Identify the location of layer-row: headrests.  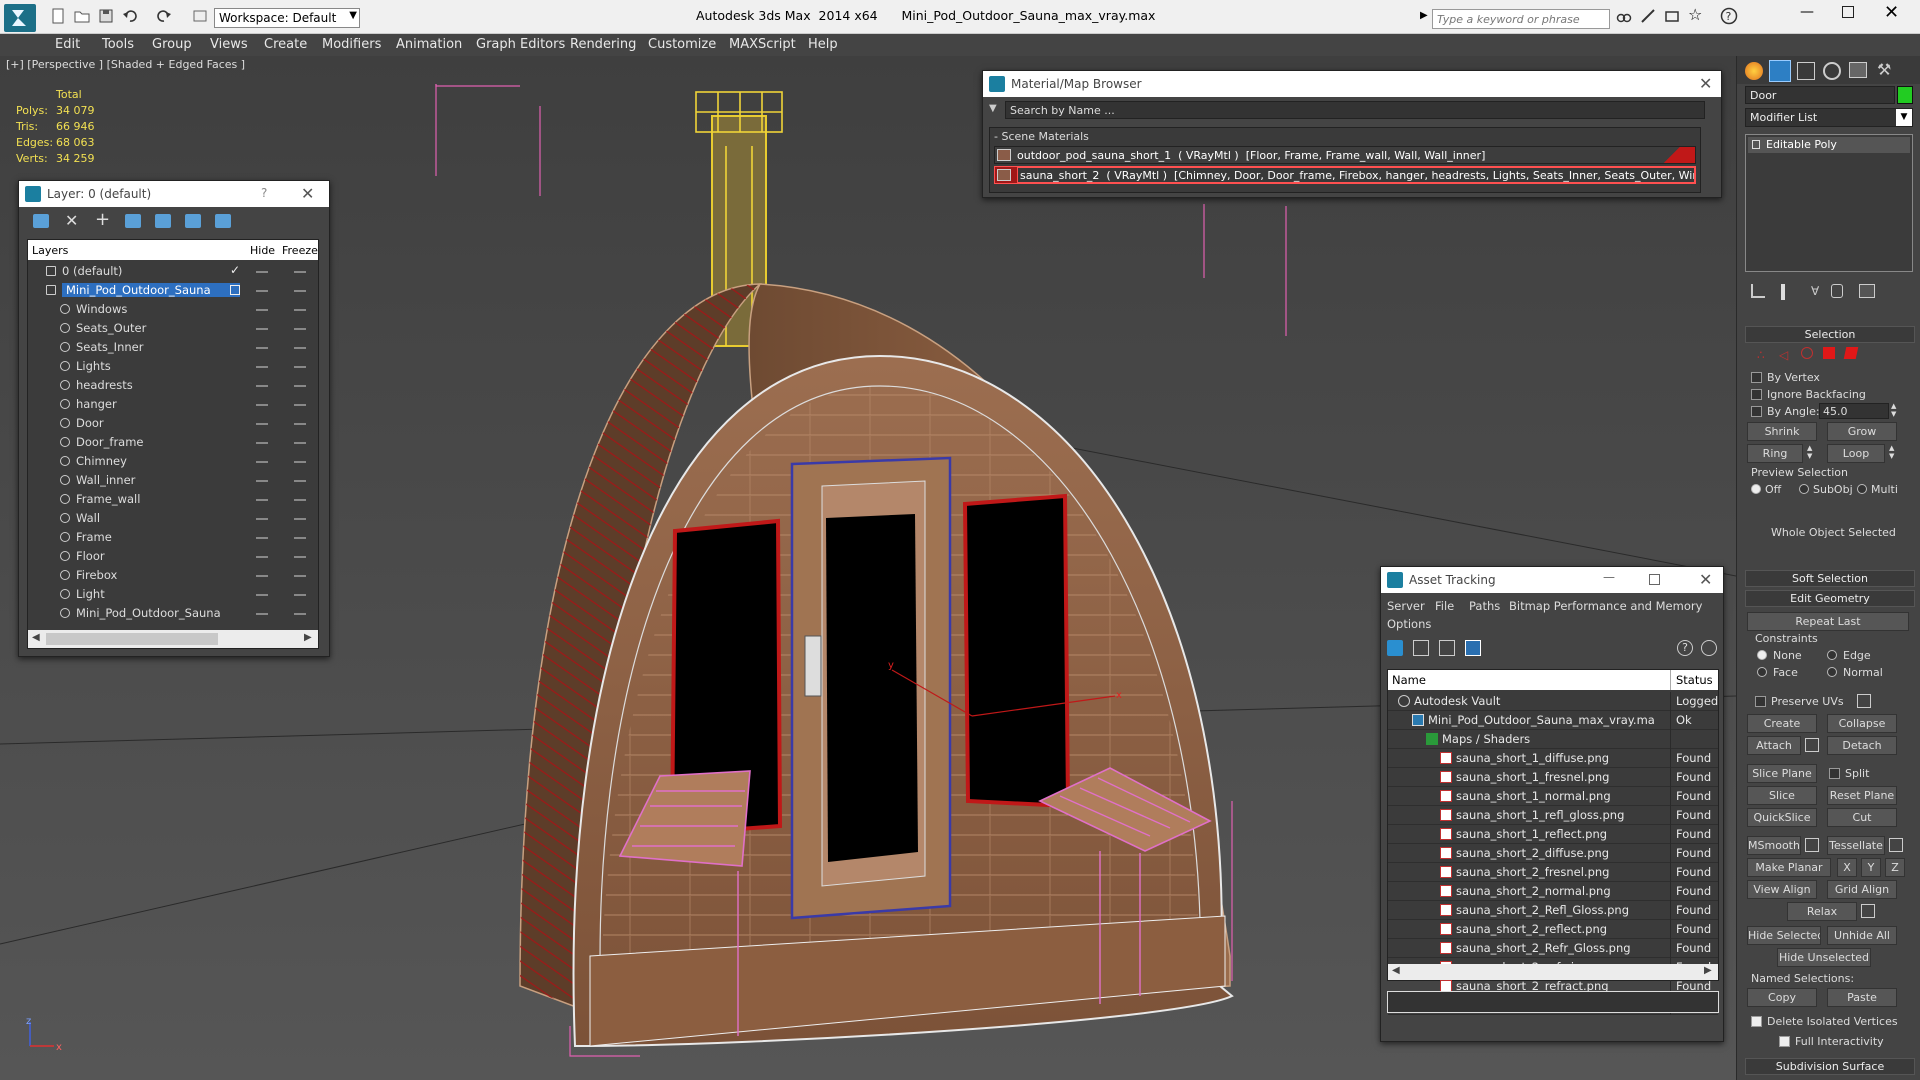
(173, 385).